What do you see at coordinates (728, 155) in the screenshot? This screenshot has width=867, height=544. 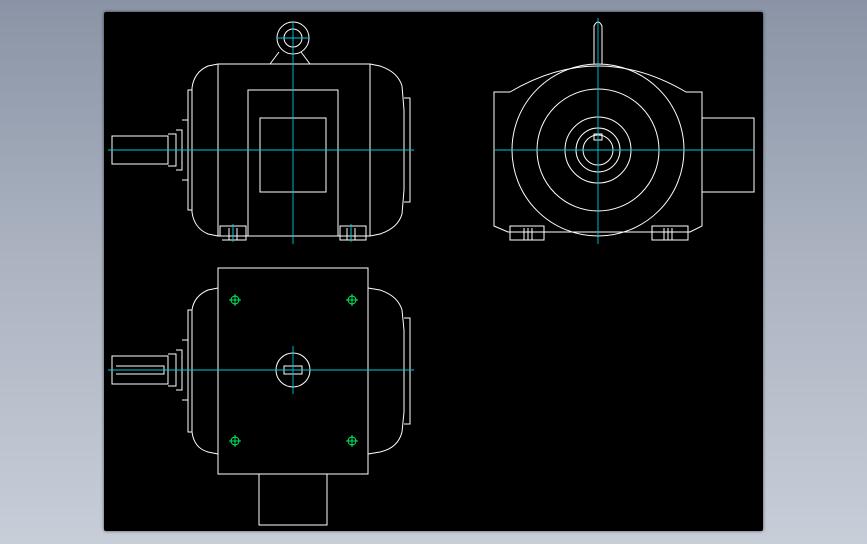 I see `side-gearbox-block` at bounding box center [728, 155].